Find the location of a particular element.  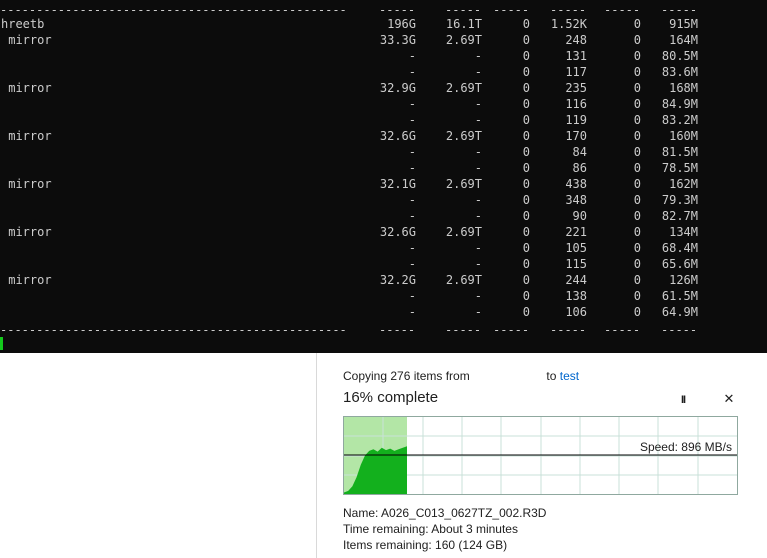

col-alloc: 196G is located at coordinates (401, 24).